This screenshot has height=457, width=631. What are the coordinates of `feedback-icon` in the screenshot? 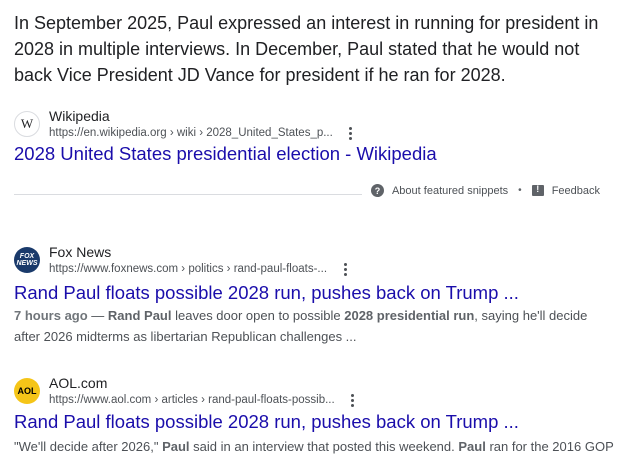 It's located at (537, 190).